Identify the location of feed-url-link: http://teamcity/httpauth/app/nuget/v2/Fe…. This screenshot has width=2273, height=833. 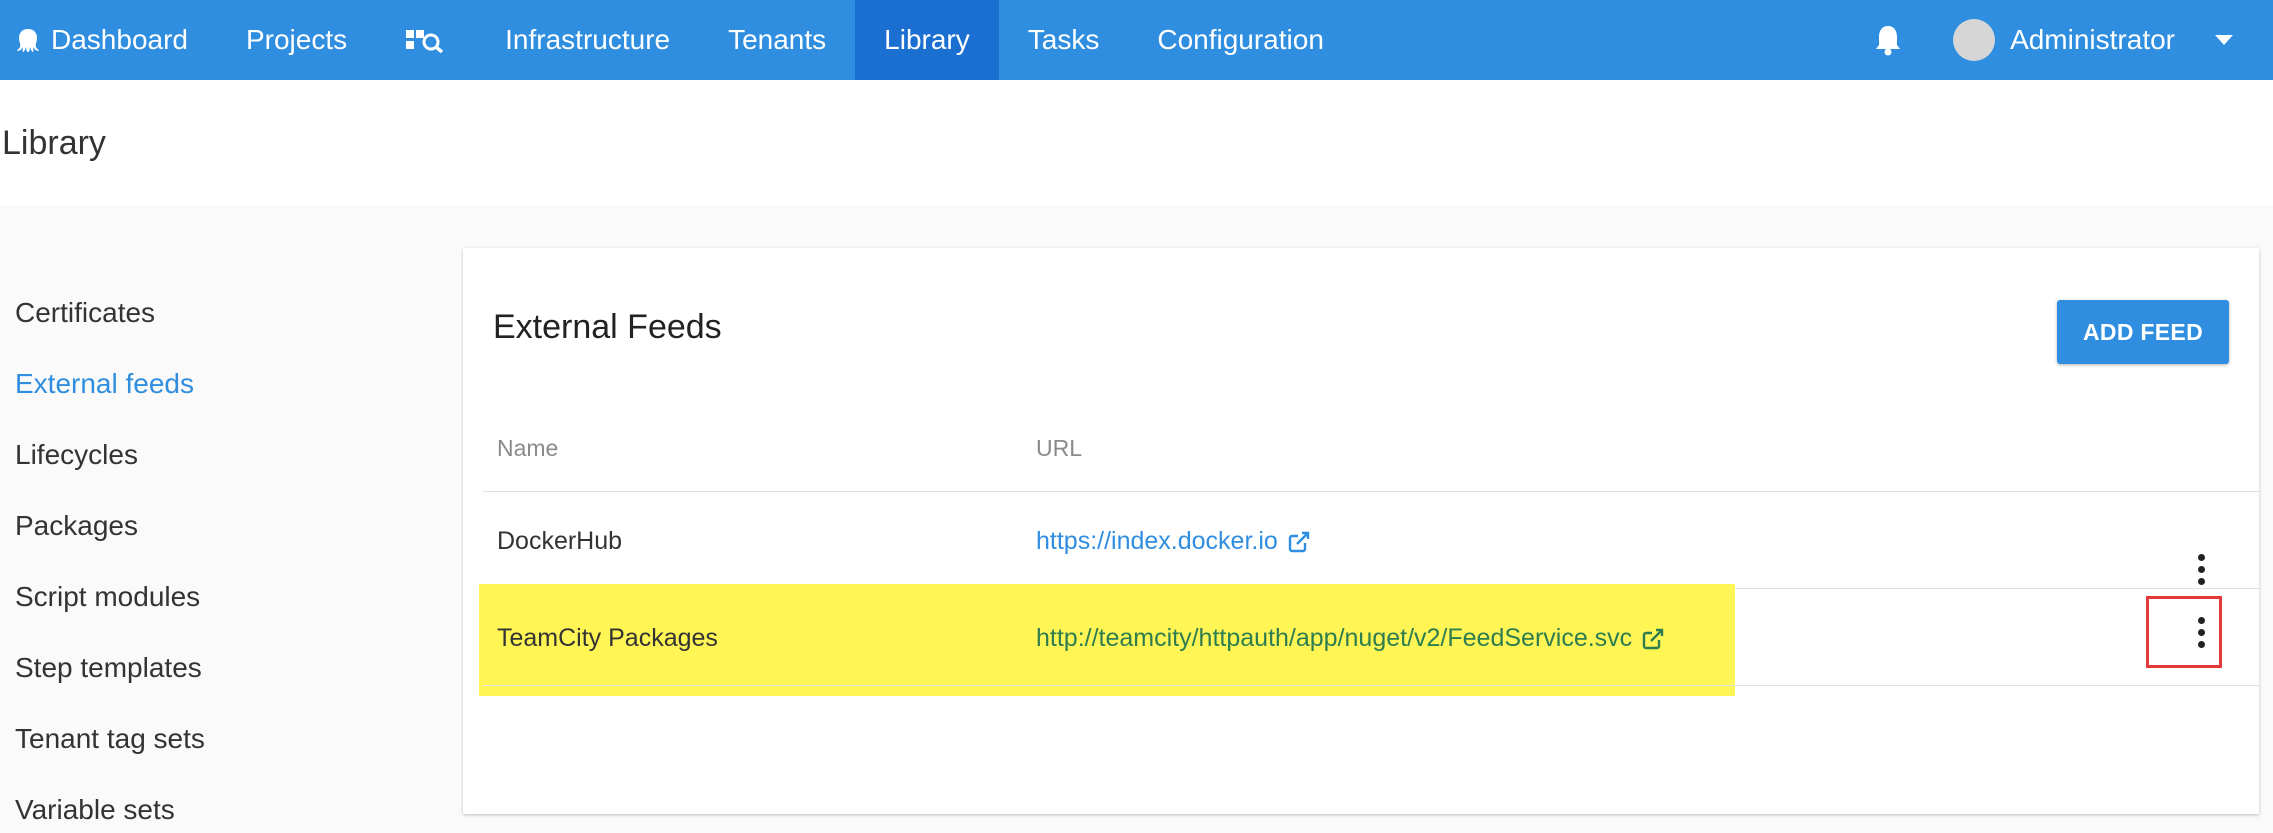
(1350, 638).